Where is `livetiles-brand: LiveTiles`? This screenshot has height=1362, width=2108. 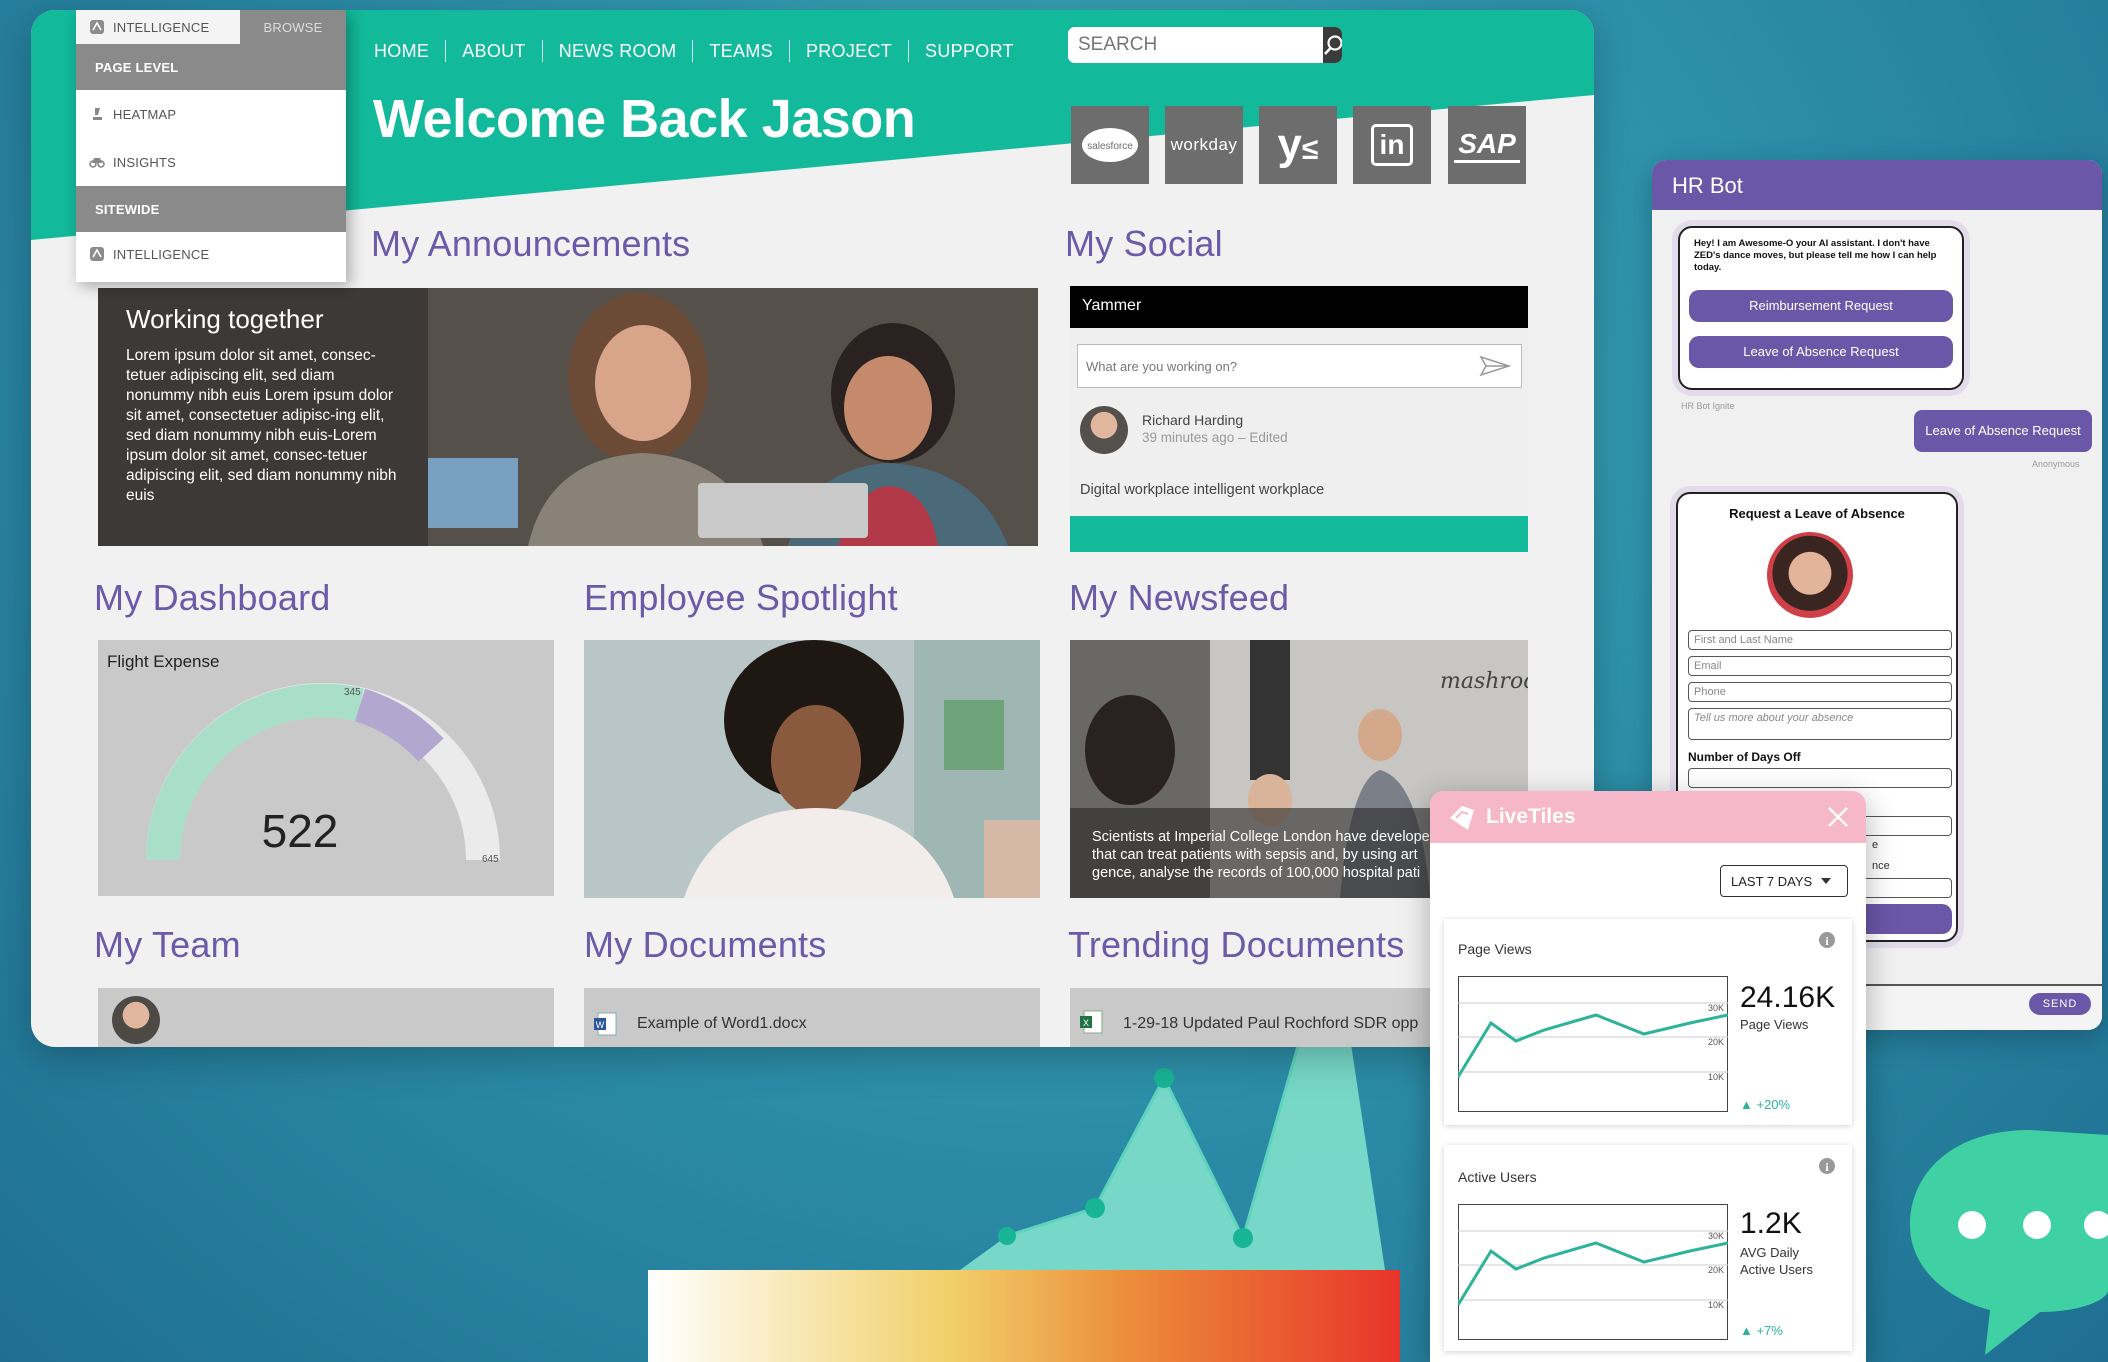 livetiles-brand: LiveTiles is located at coordinates (1531, 816).